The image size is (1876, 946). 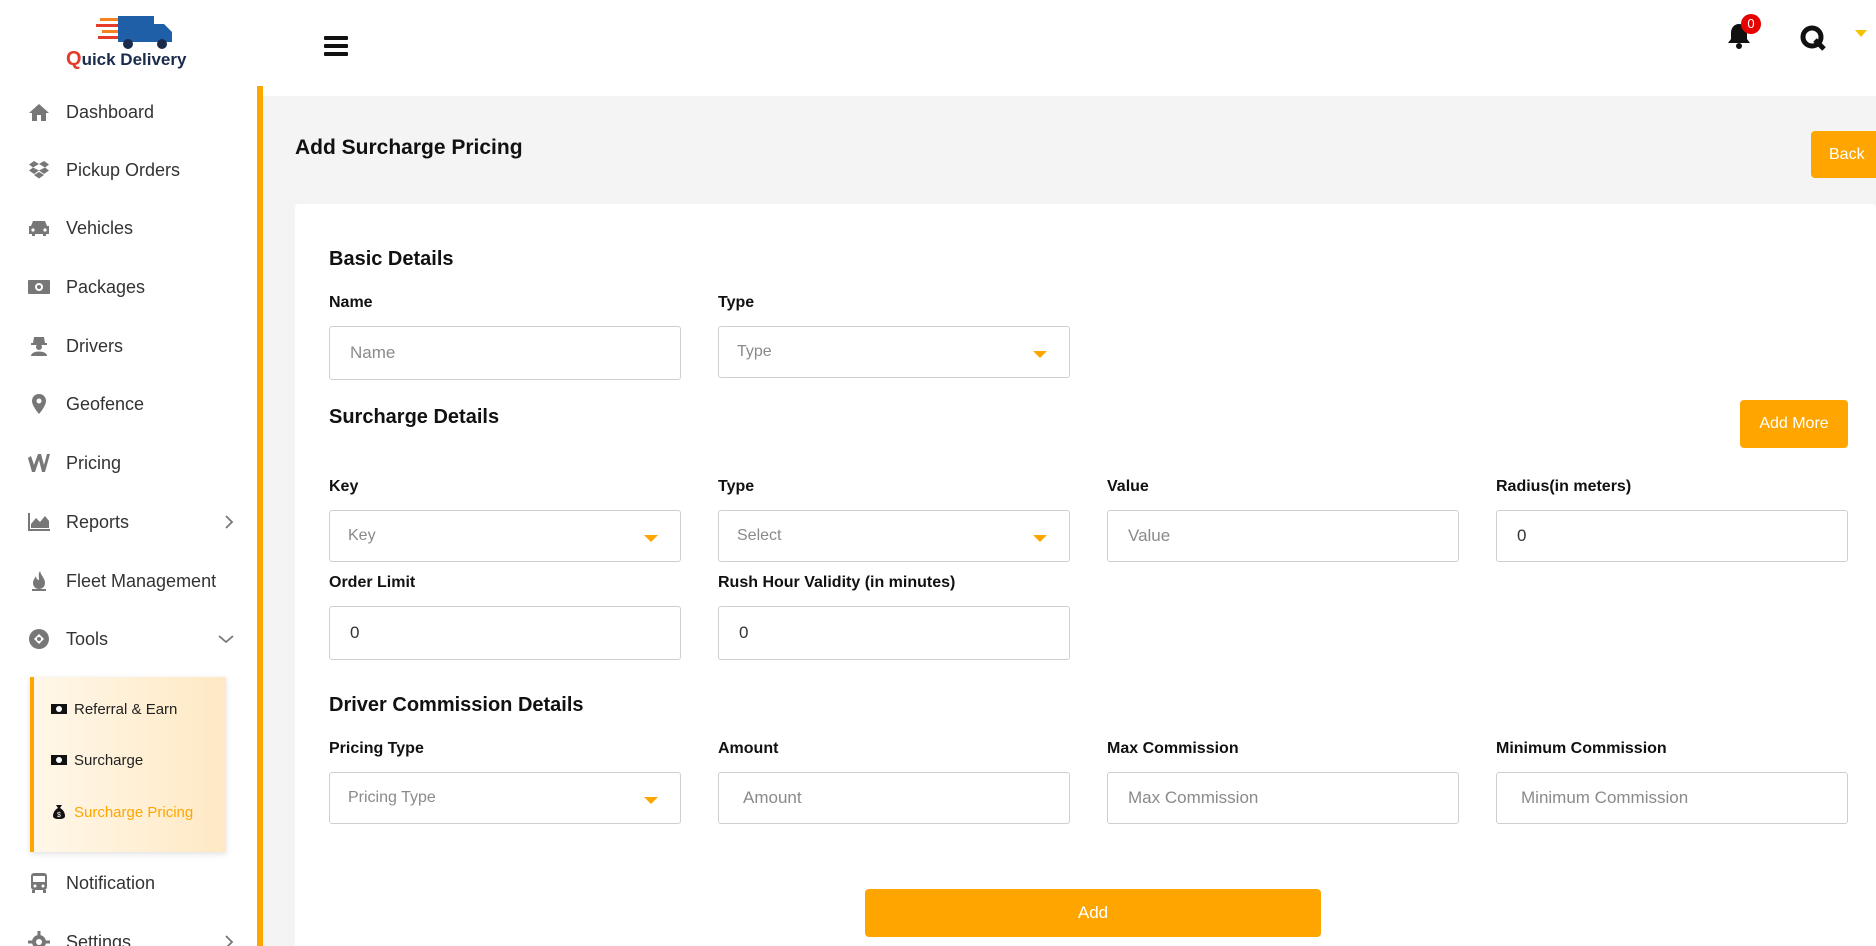 I want to click on sidebar-item-label: Vehicles, so click(x=100, y=227).